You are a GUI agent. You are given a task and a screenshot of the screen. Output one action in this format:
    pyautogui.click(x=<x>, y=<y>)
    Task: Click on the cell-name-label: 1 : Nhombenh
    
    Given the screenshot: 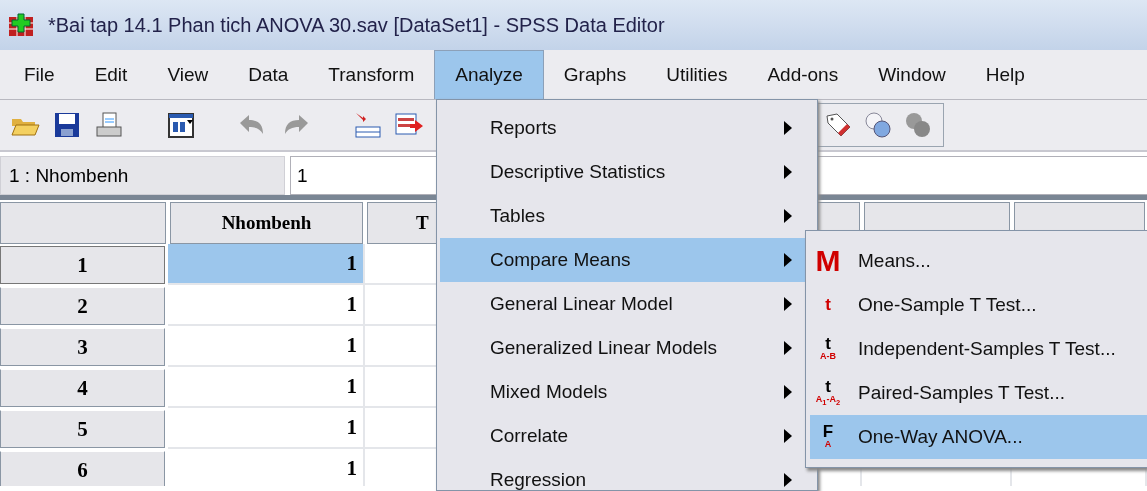 What is the action you would take?
    pyautogui.click(x=142, y=175)
    